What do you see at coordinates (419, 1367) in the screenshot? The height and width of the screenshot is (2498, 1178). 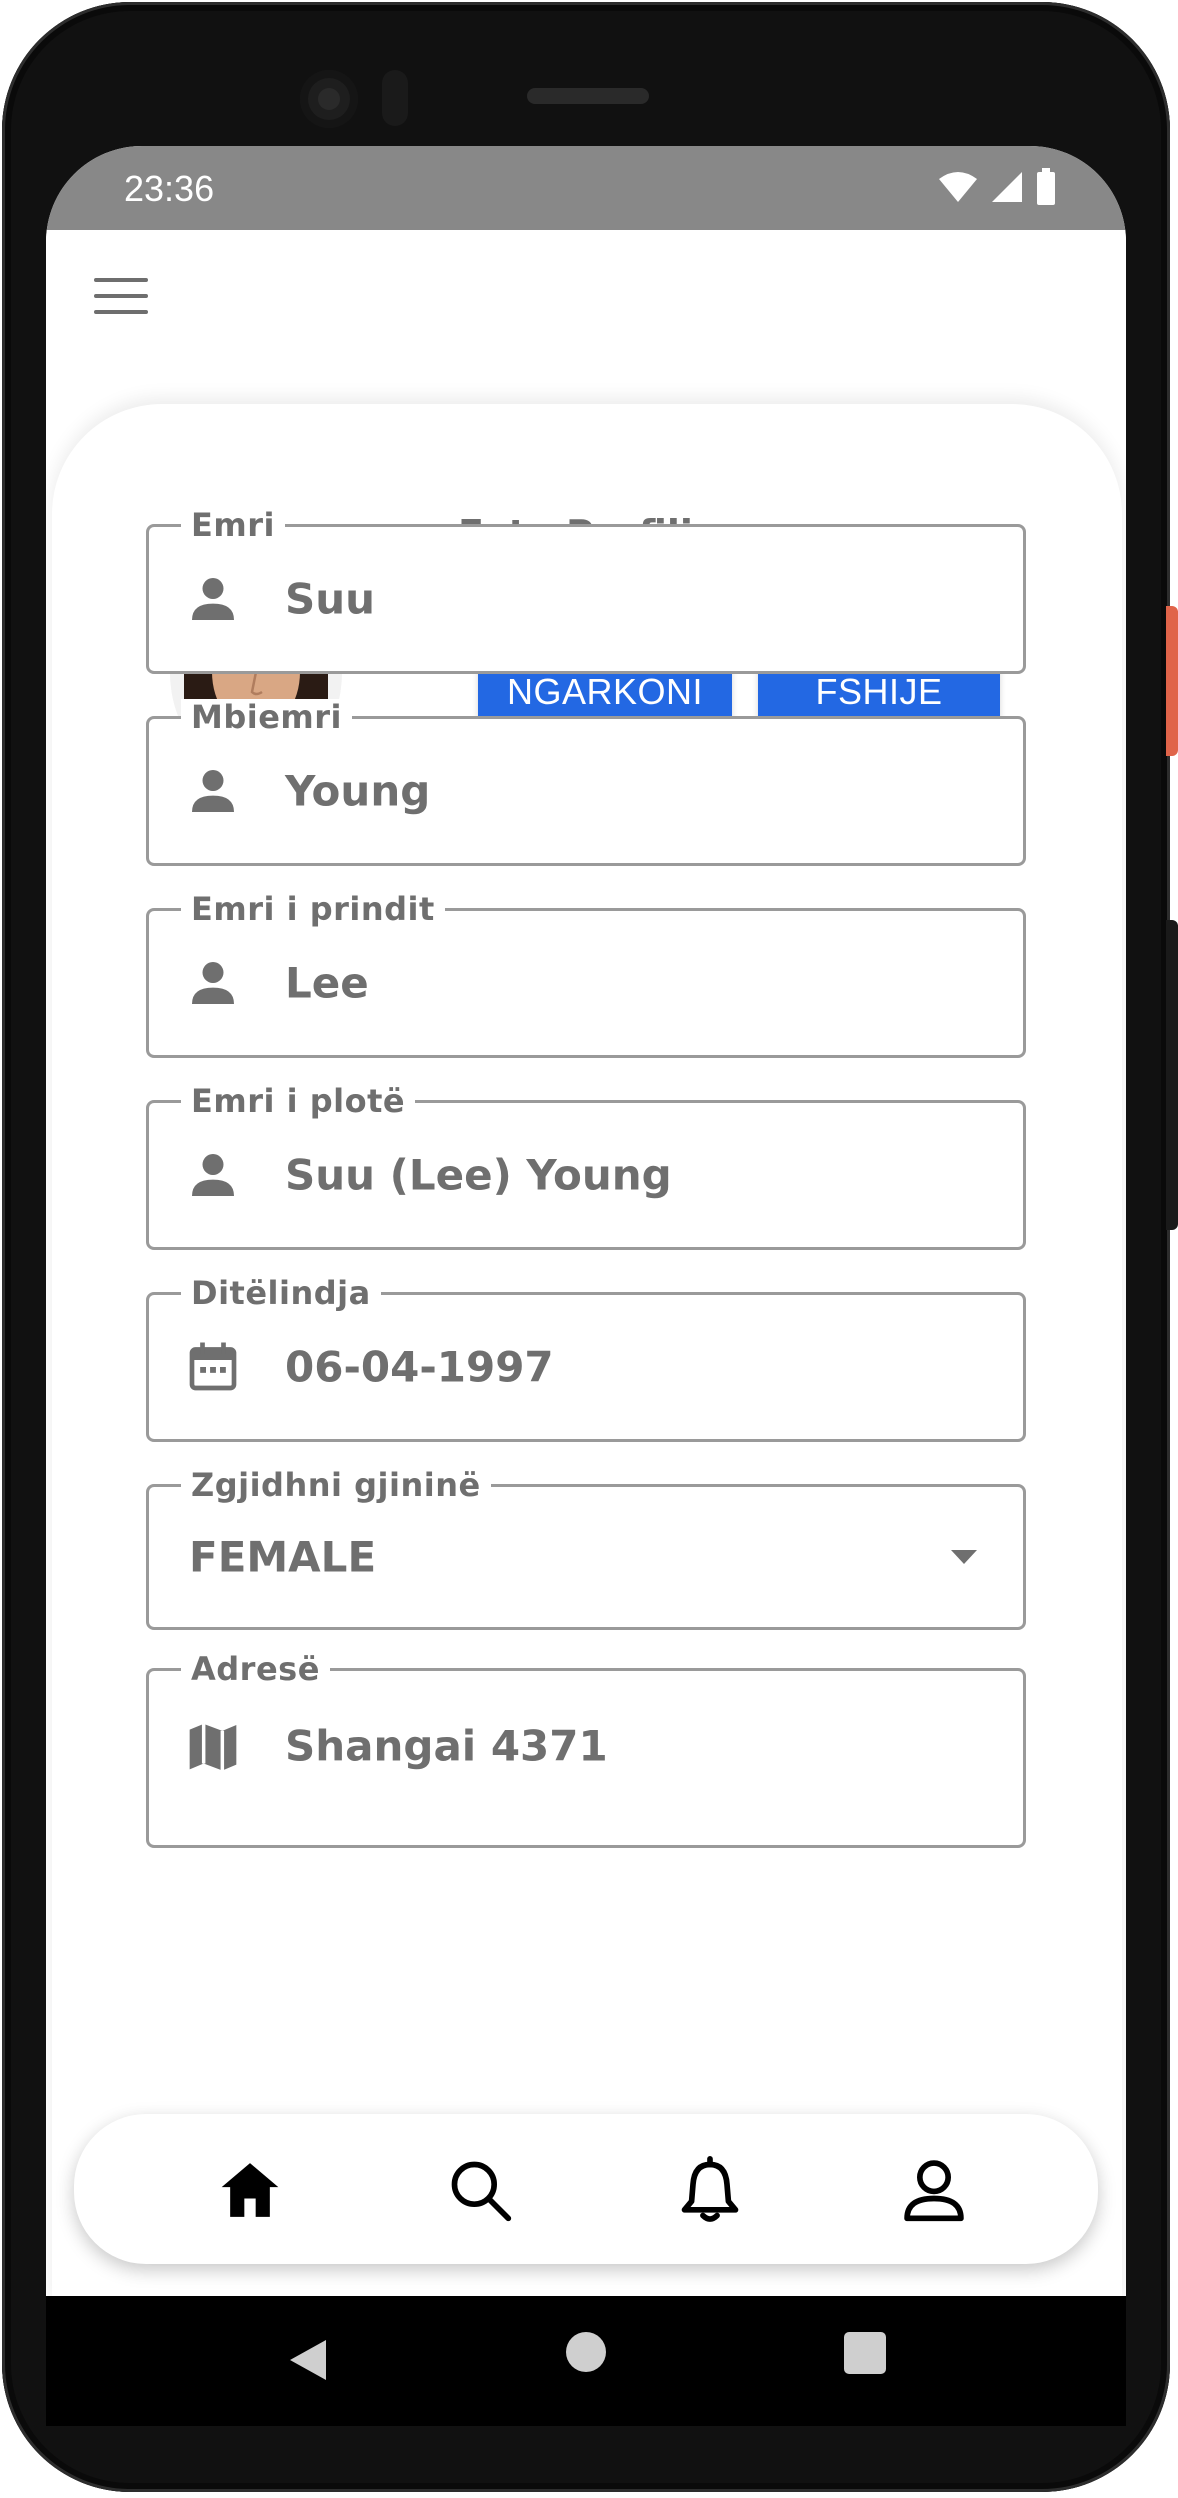 I see `birthdate-value: 06-04-1997` at bounding box center [419, 1367].